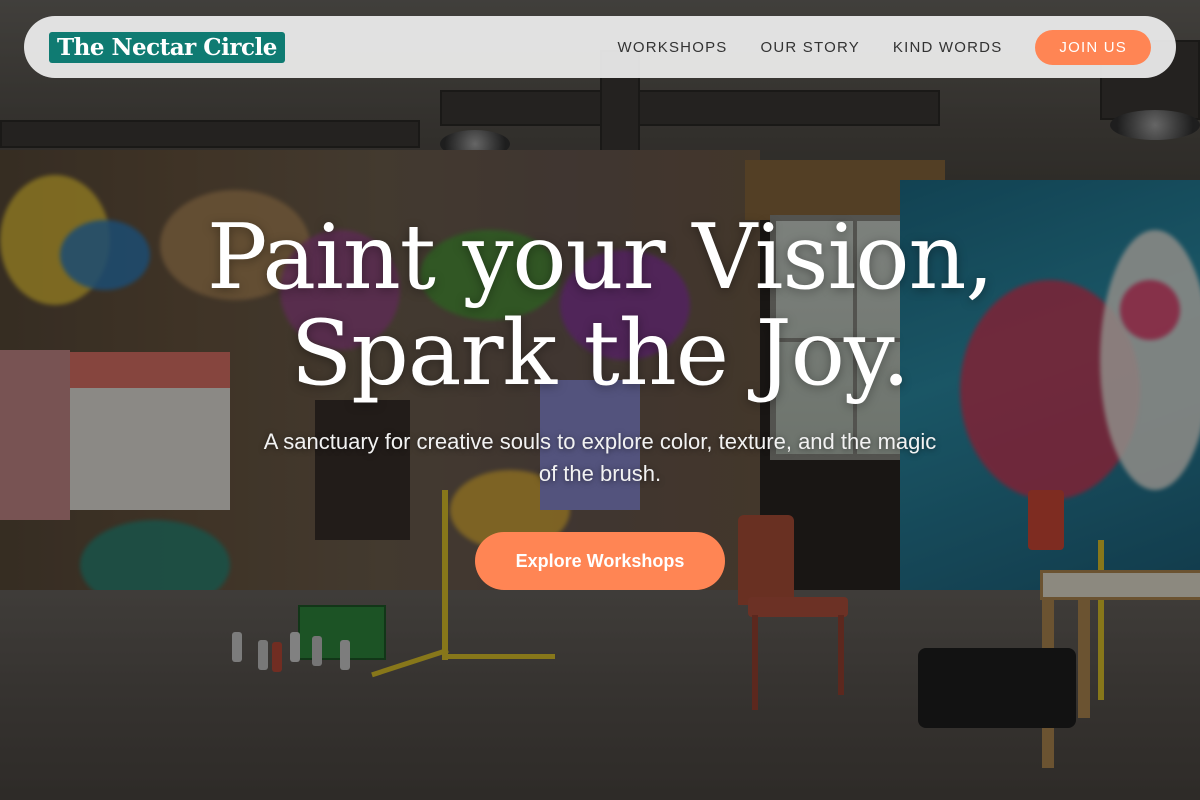 This screenshot has width=1200, height=800. I want to click on hero-title-line-1: Paint your Vision,, so click(600, 257).